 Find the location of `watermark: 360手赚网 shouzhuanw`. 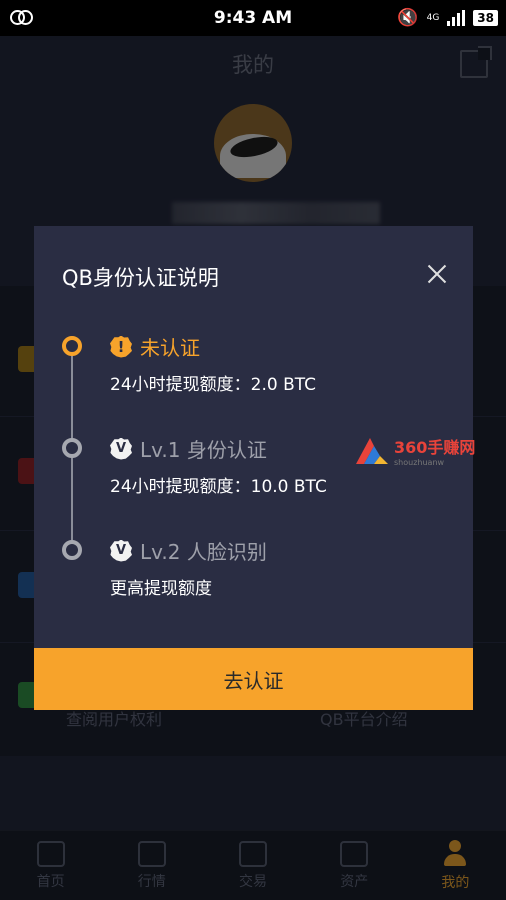

watermark: 360手赚网 shouzhuanw is located at coordinates (414, 450).